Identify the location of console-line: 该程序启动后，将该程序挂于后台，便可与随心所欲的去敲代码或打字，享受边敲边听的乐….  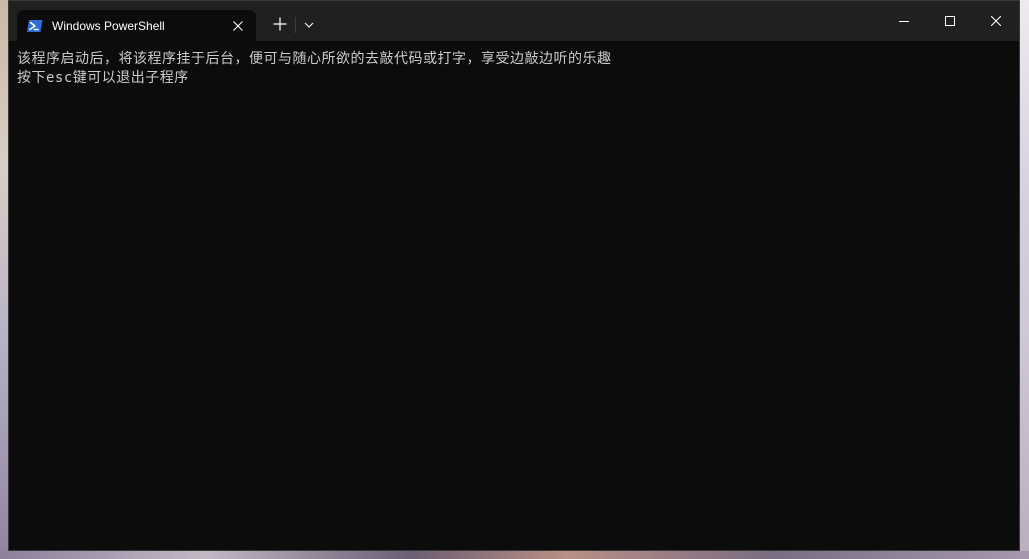
(314, 59).